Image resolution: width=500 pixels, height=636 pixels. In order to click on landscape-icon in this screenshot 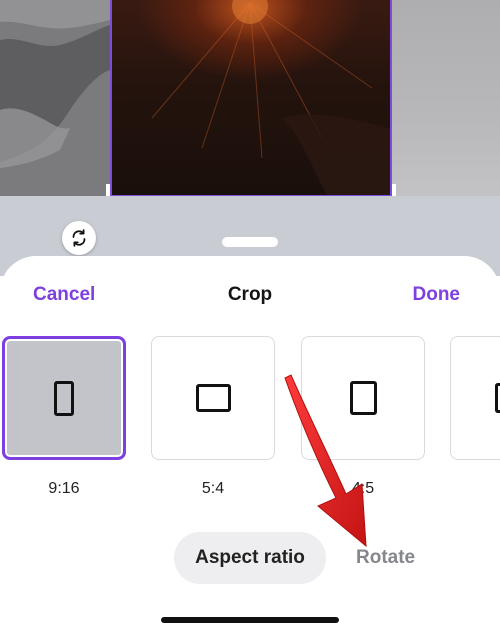, I will do `click(213, 398)`.